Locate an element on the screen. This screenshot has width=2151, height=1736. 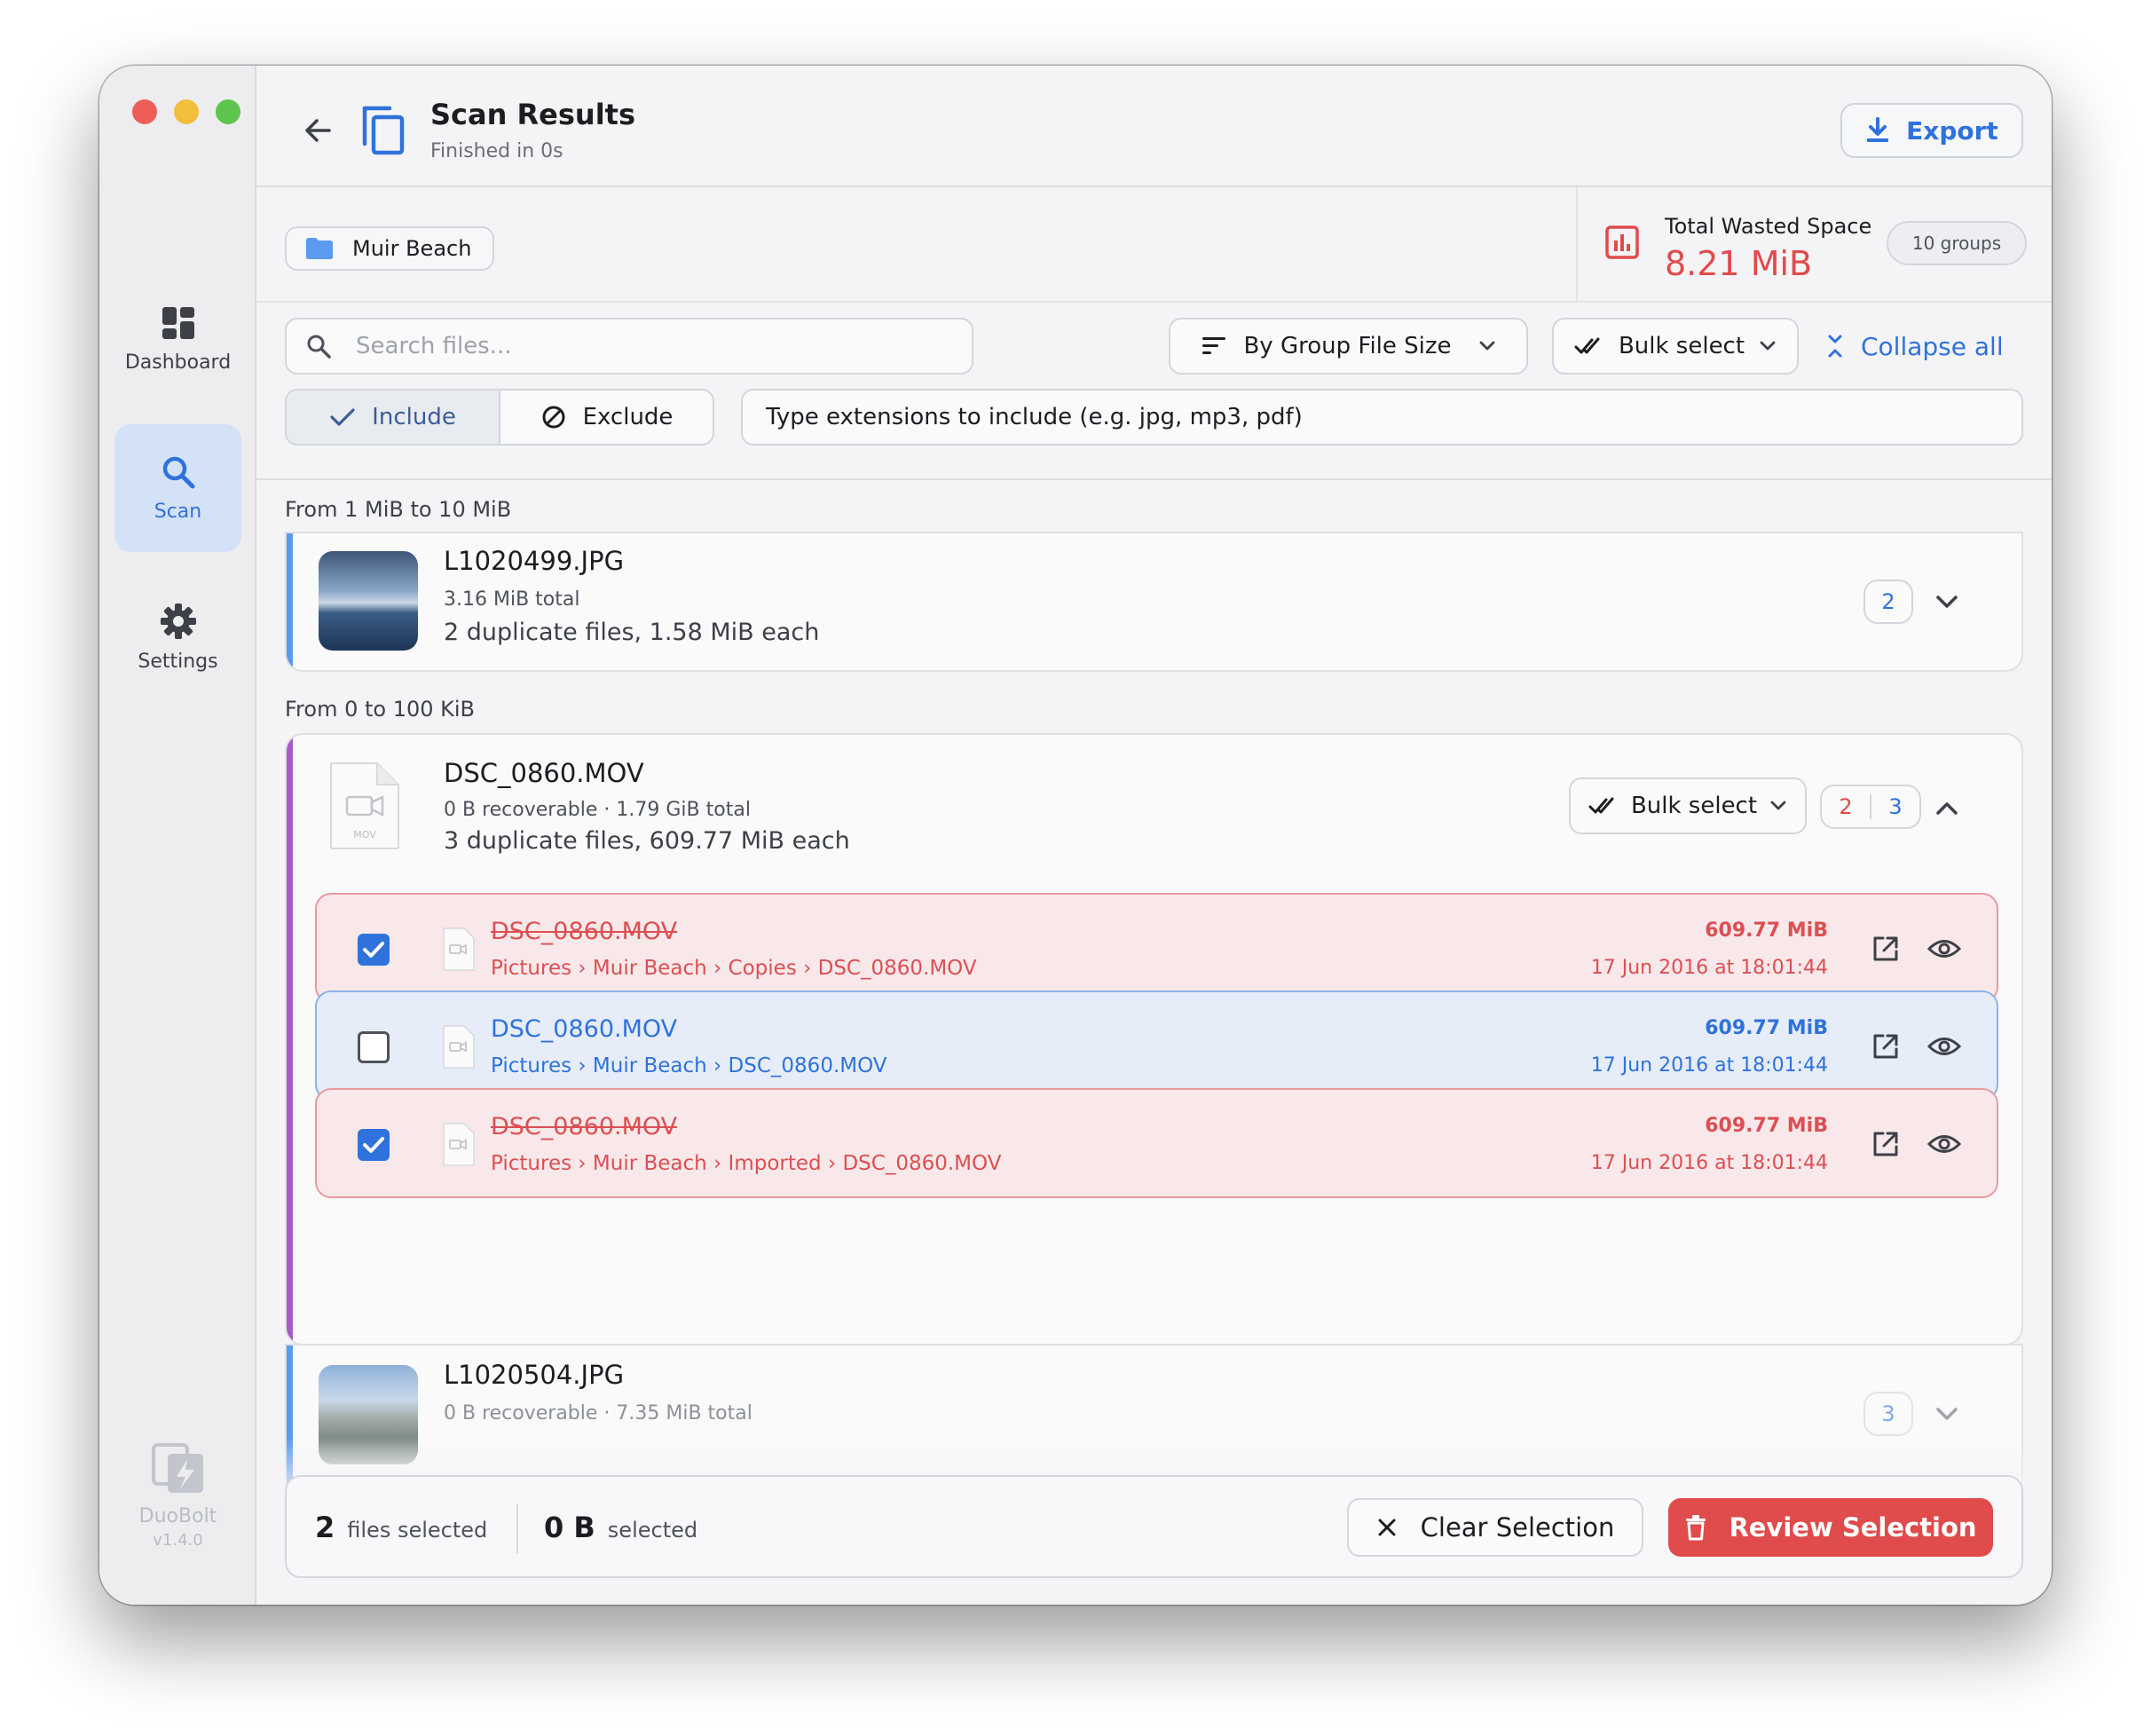
selected-count: 2 is located at coordinates (1847, 806).